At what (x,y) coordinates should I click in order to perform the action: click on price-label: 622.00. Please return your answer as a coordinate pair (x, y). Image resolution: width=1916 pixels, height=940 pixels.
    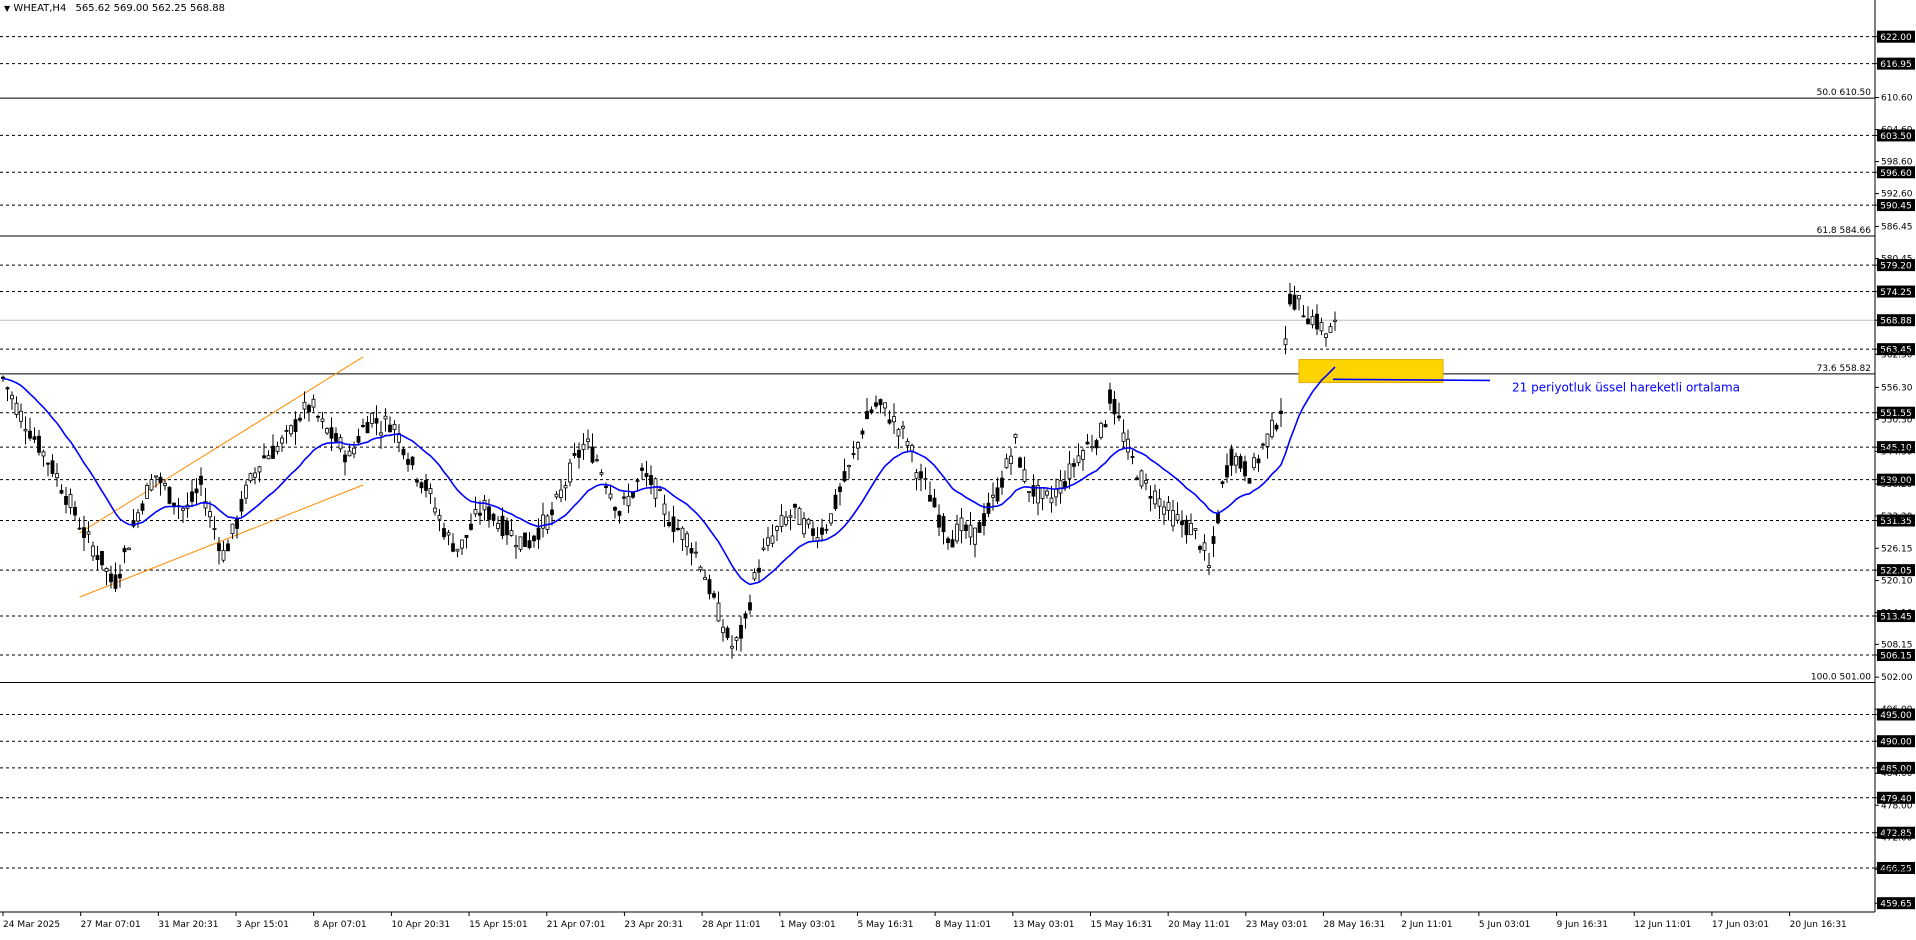
    Looking at the image, I should click on (1896, 38).